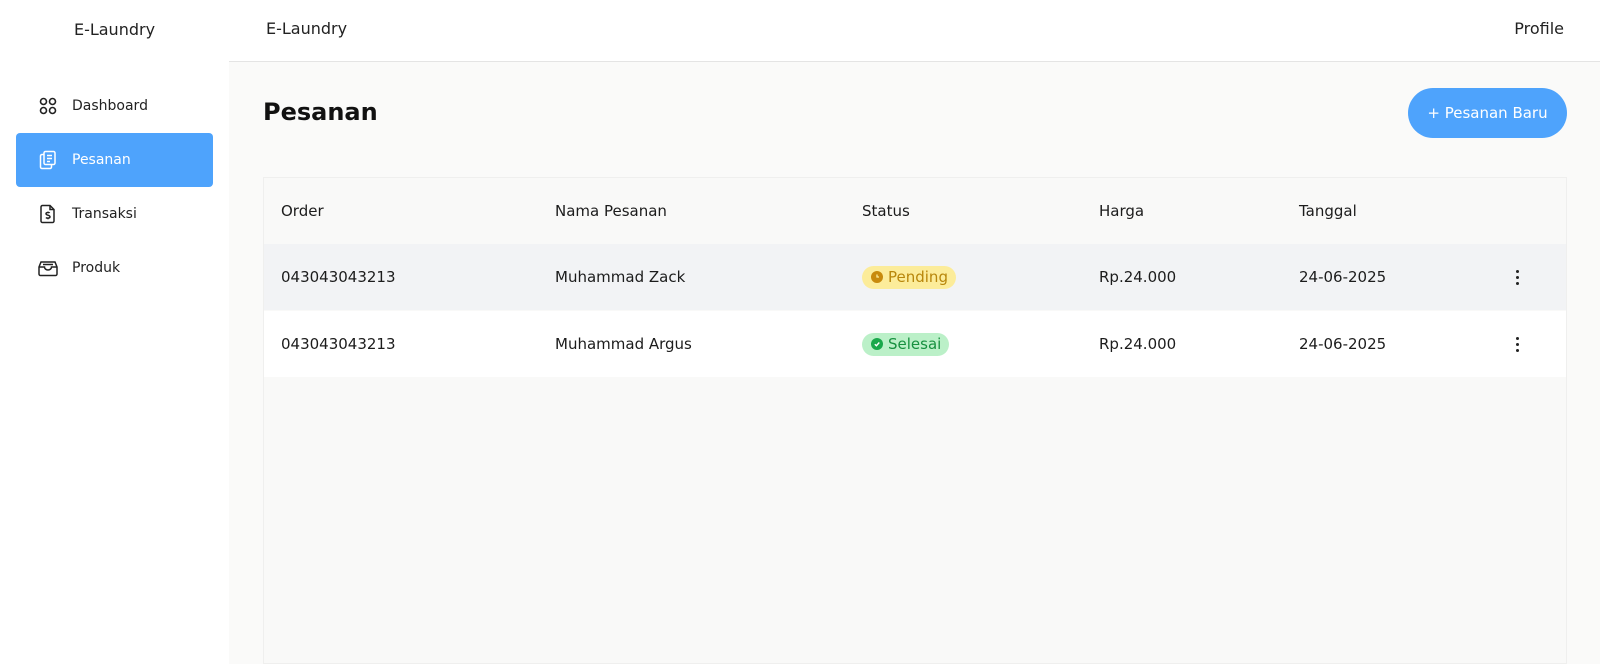  I want to click on clipboard-icon, so click(48, 160).